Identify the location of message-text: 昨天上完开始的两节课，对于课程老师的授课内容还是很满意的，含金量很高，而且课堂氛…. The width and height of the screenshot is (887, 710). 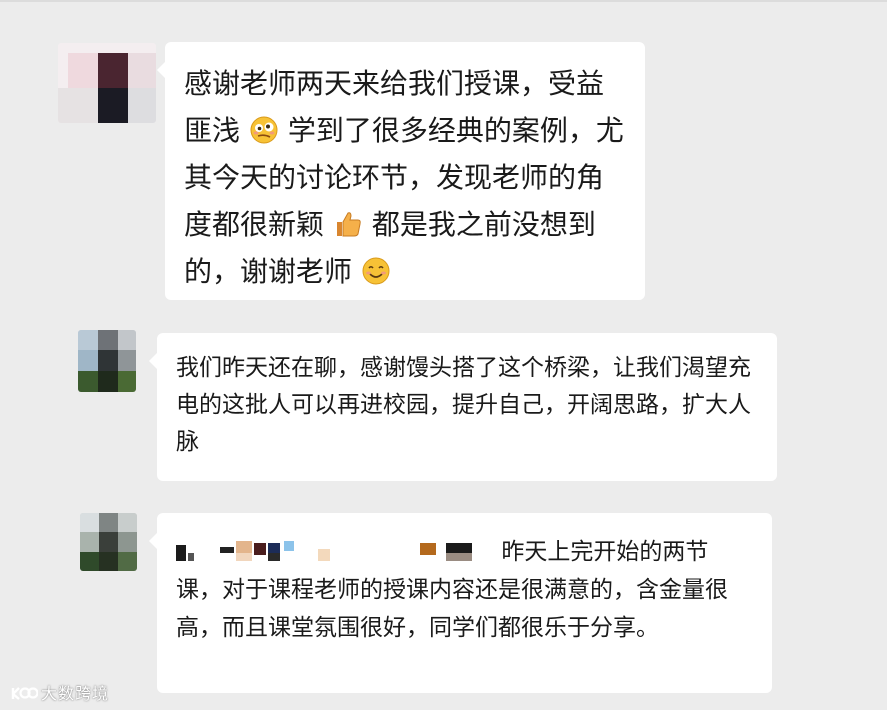
(452, 590).